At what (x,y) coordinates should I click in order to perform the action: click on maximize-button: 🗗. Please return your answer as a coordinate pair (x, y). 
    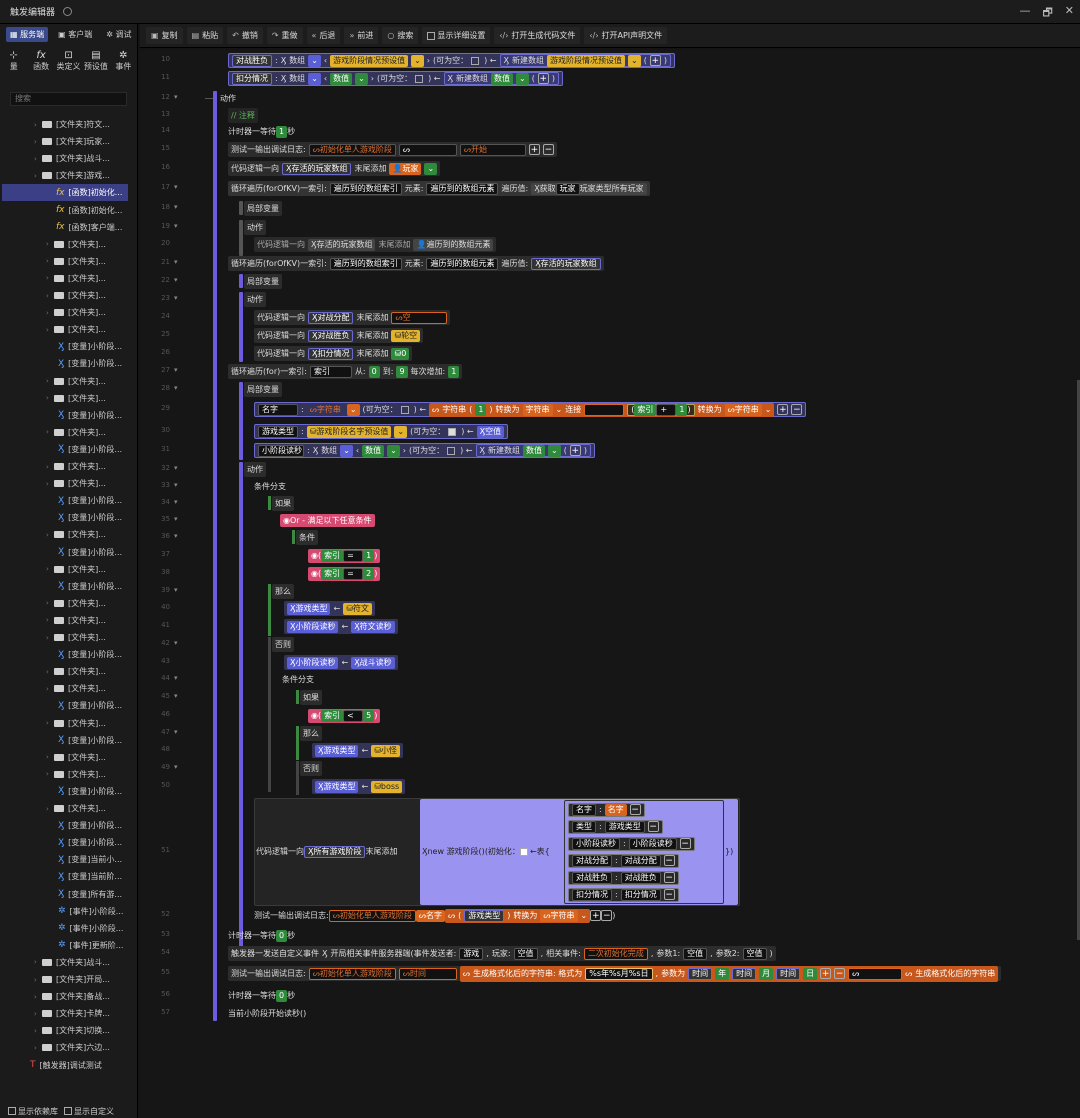
    Looking at the image, I should click on (1047, 13).